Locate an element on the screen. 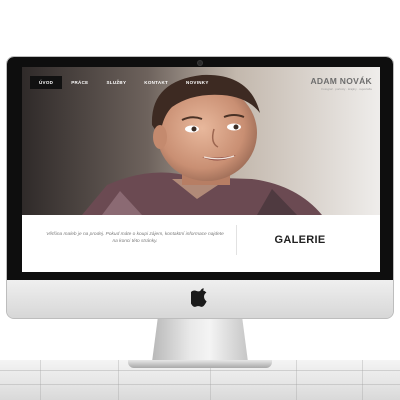 This screenshot has height=400, width=400. section-title-galerie: GALERIE is located at coordinates (300, 240).